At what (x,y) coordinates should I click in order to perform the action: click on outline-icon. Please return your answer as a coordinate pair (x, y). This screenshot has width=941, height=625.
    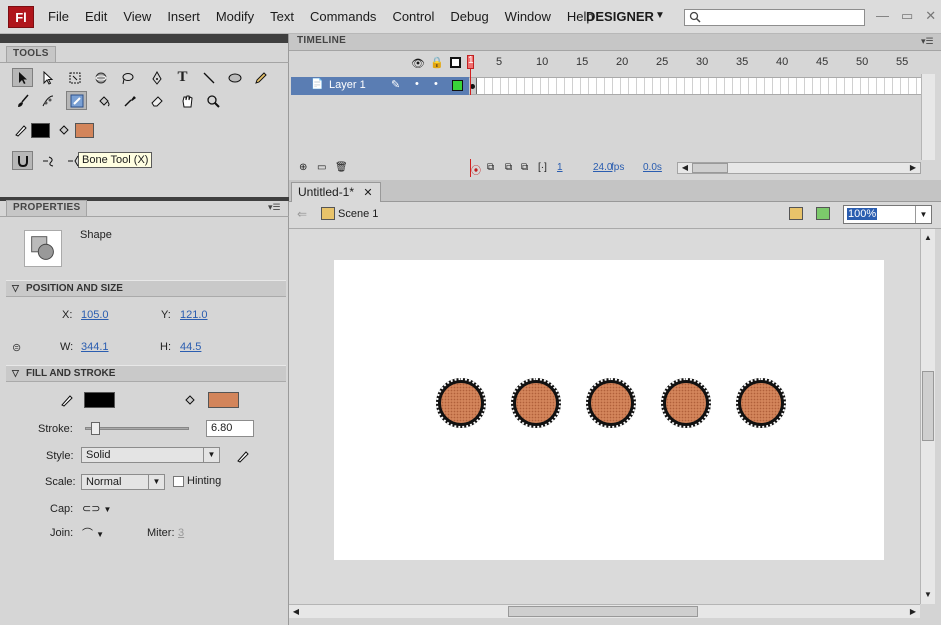
    Looking at the image, I should click on (455, 62).